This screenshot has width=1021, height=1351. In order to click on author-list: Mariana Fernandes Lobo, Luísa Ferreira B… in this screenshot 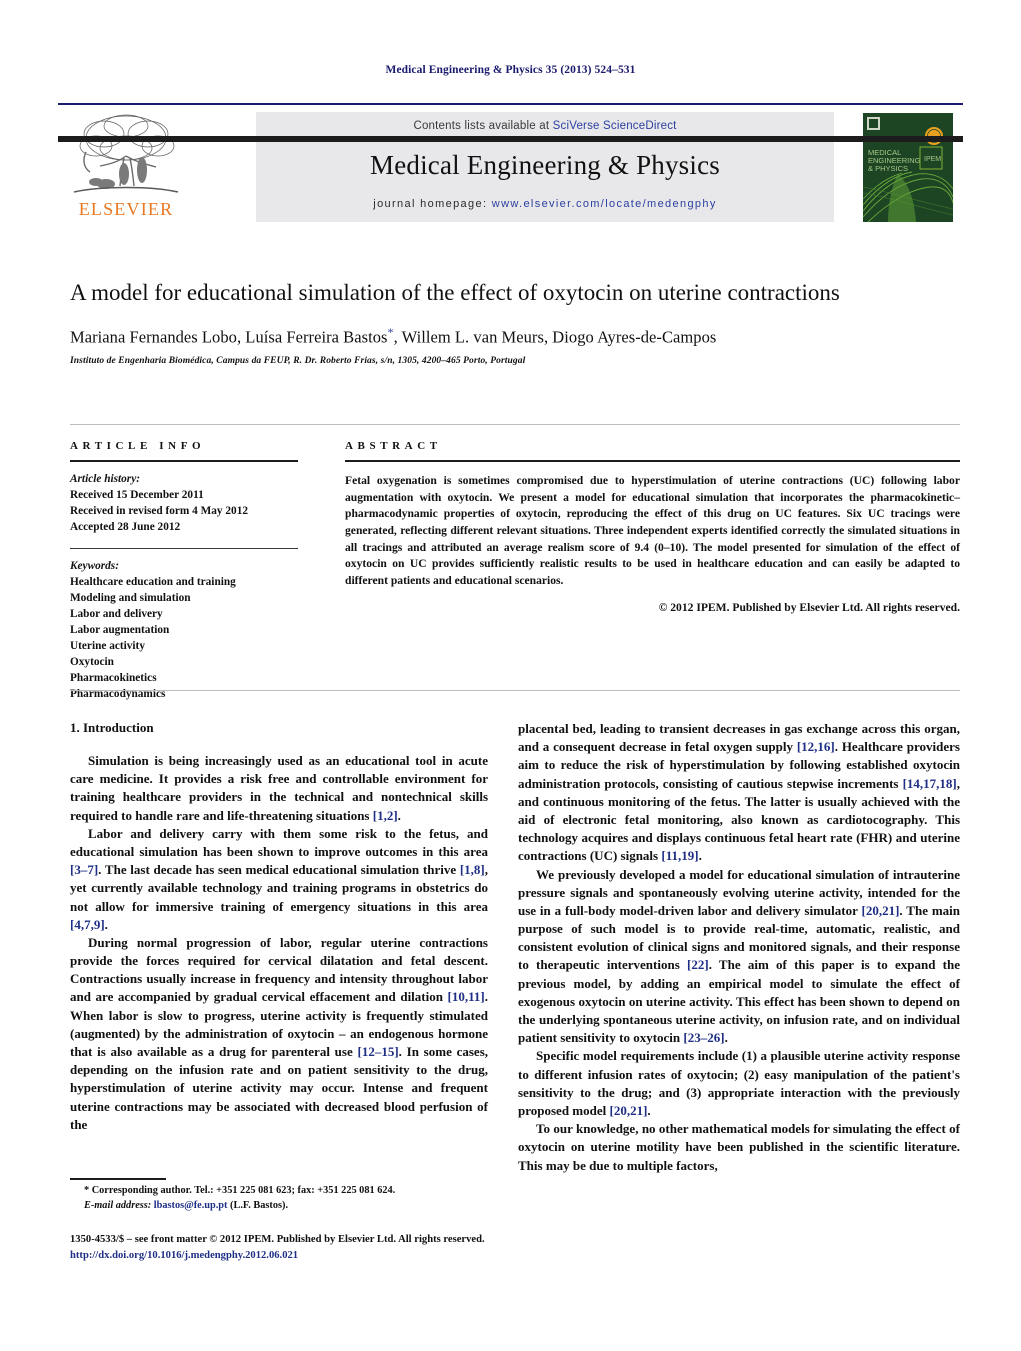, I will do `click(515, 336)`.